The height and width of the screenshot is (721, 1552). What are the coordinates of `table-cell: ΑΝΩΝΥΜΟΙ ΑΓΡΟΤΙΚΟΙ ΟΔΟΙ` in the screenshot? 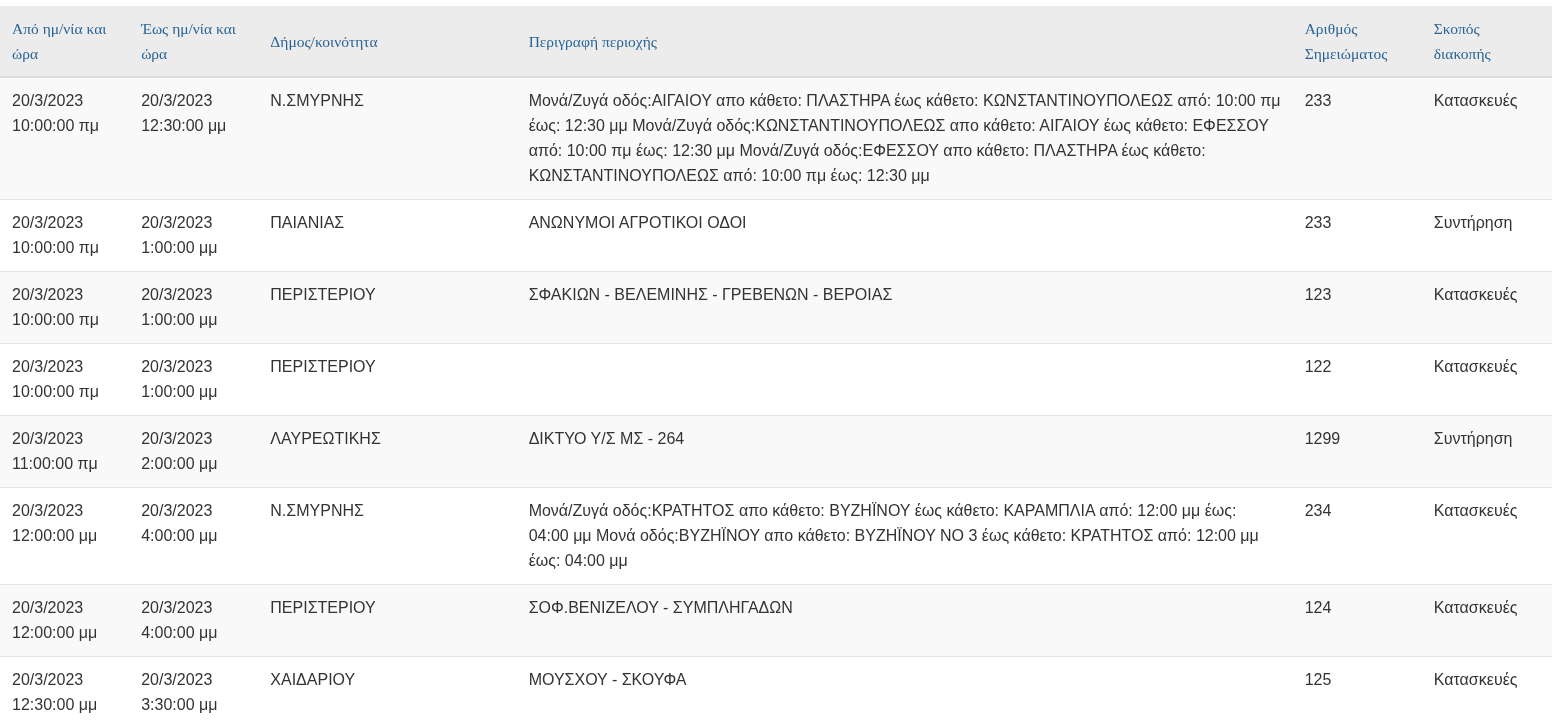 It's located at (637, 222).